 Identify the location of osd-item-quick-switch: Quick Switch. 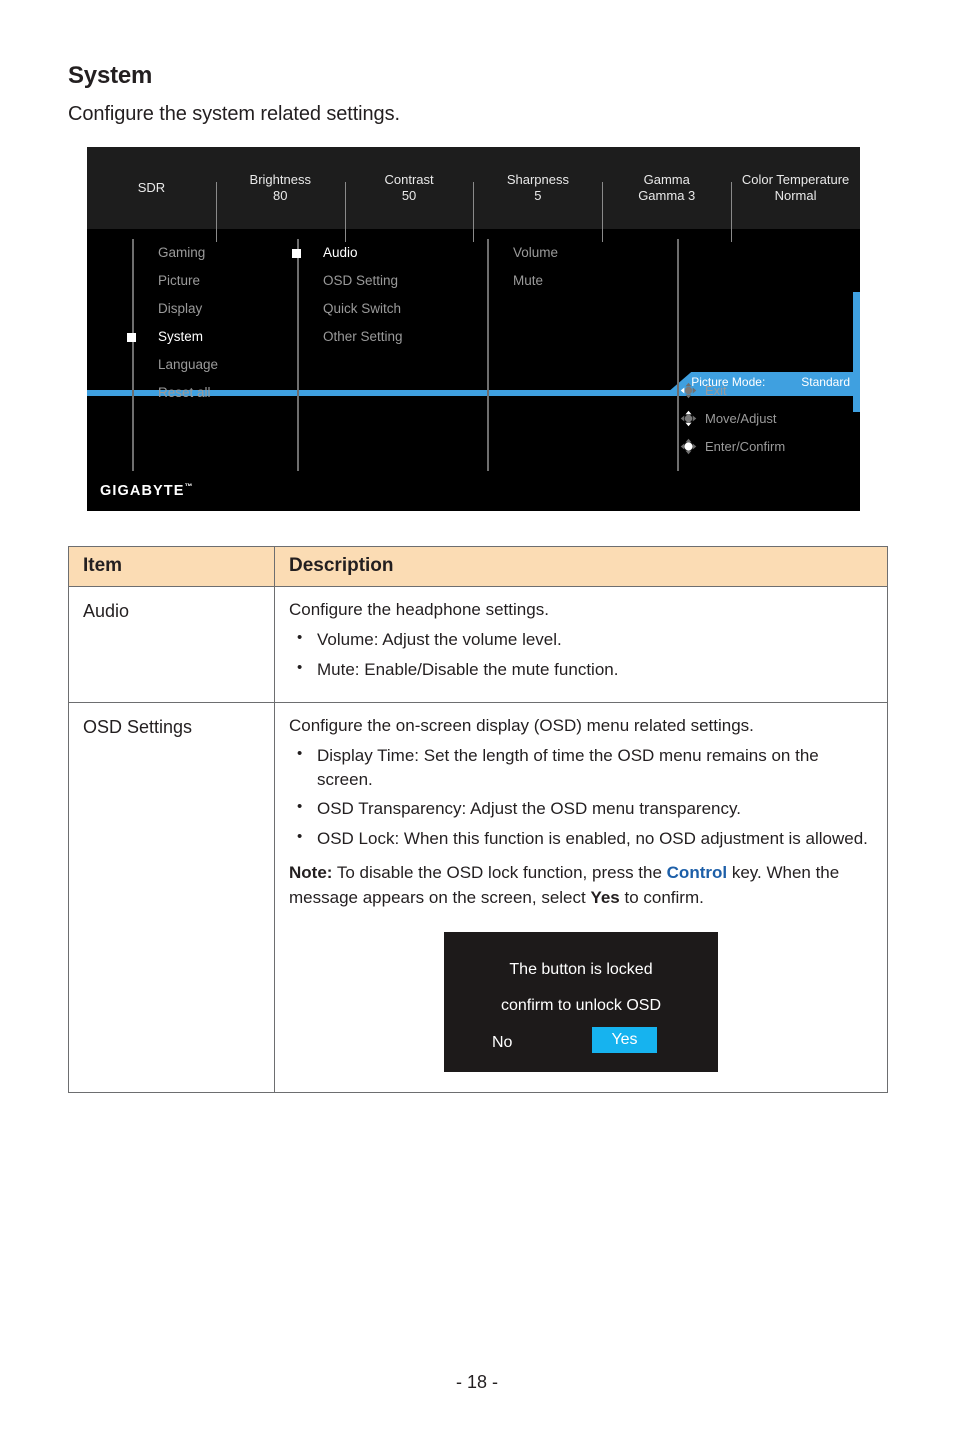
(389, 309).